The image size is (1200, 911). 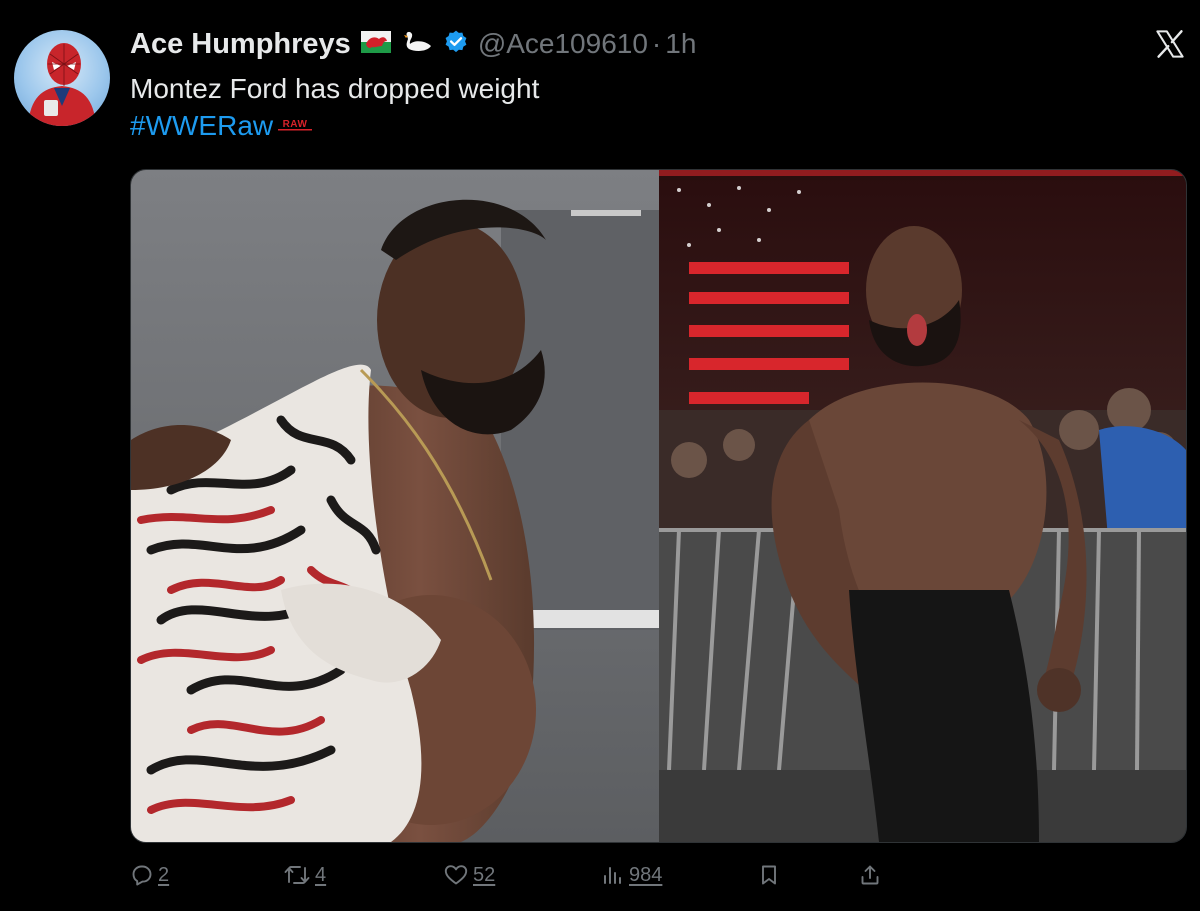 I want to click on swan-icon, so click(x=418, y=44).